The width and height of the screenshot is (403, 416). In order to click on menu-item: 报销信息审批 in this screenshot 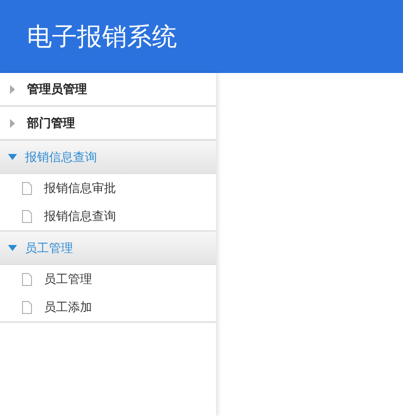, I will do `click(80, 188)`.